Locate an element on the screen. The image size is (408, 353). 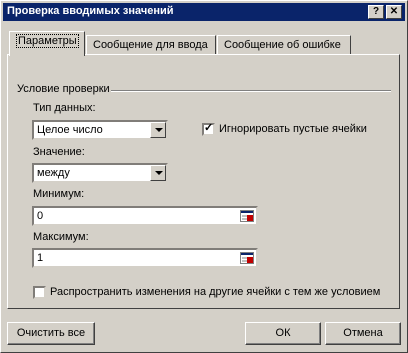
cancel-button: Отмена is located at coordinates (363, 333).